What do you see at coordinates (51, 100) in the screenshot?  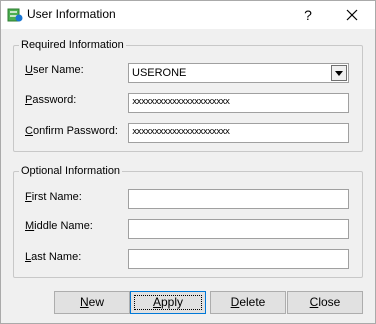 I see `password-label: Password:` at bounding box center [51, 100].